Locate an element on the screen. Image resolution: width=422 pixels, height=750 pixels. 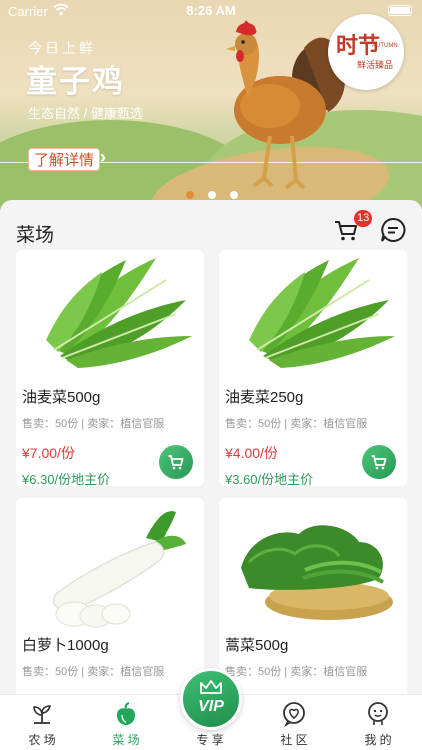
vip-crown-icon is located at coordinates (211, 687).